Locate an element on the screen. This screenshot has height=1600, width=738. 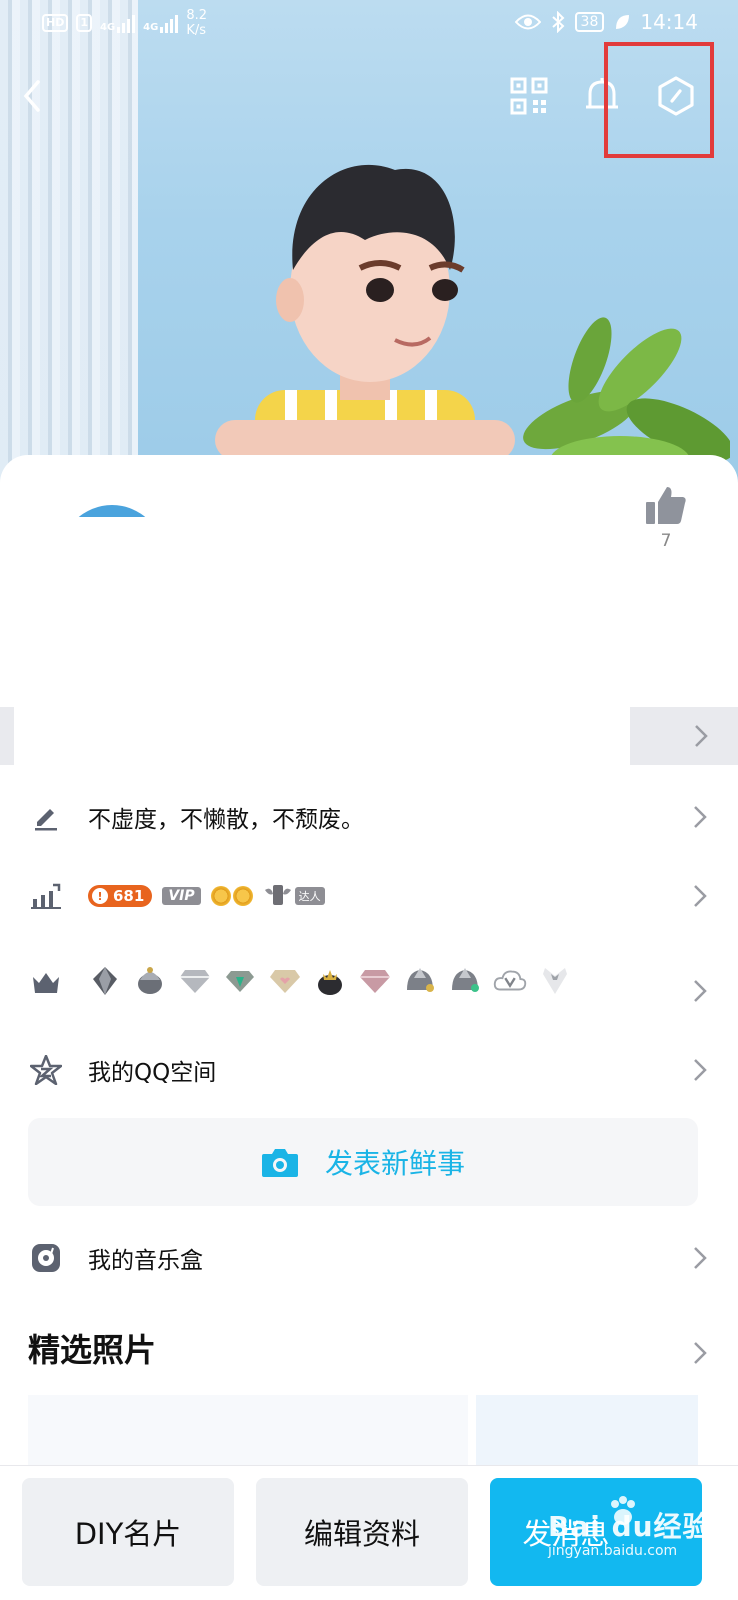
winged-phone-icon is located at coordinates (277, 895).